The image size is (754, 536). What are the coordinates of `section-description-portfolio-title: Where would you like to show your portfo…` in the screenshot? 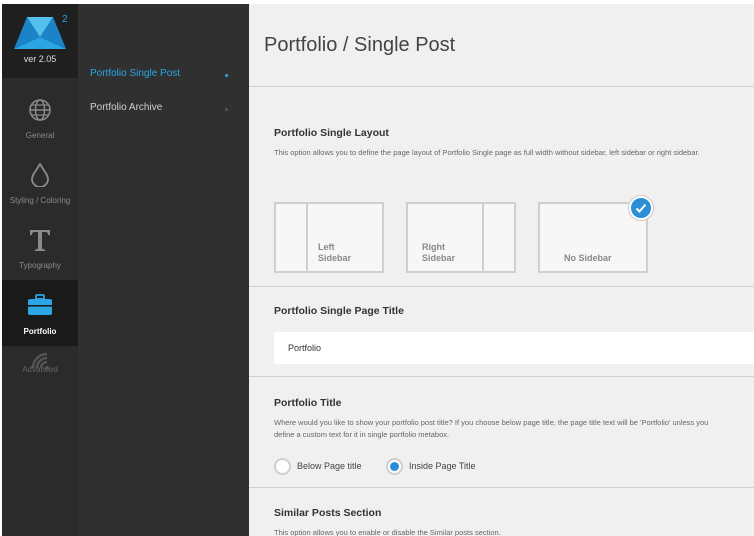 It's located at (491, 428).